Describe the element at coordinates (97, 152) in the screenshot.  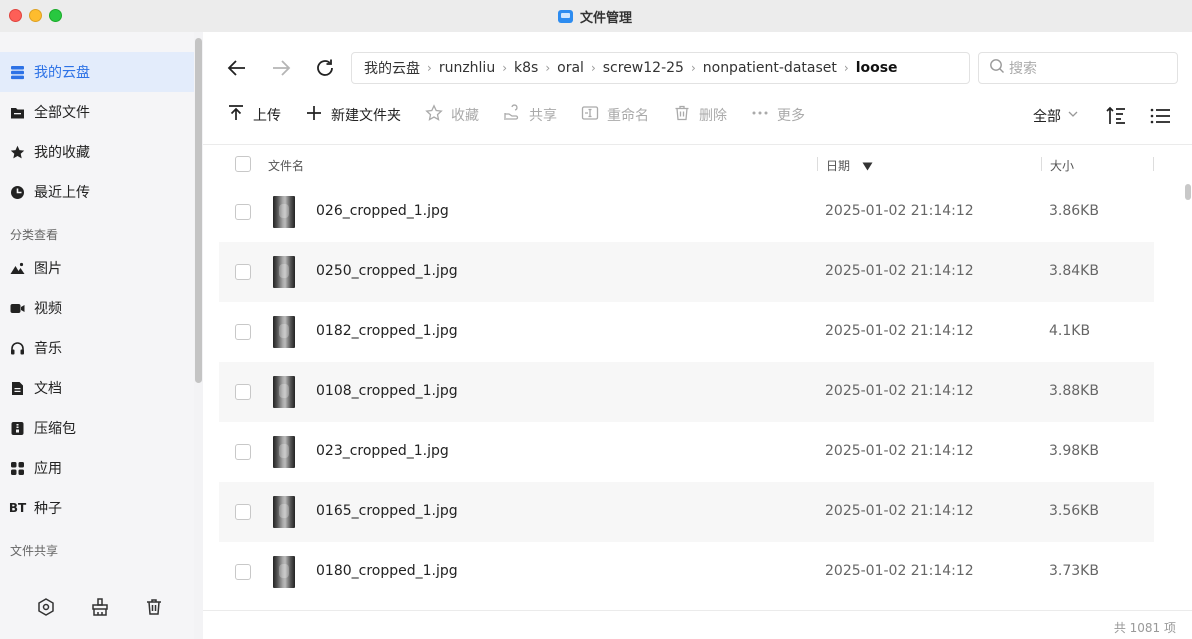
I see `sidebar-item-favorites: 我的收藏` at that location.